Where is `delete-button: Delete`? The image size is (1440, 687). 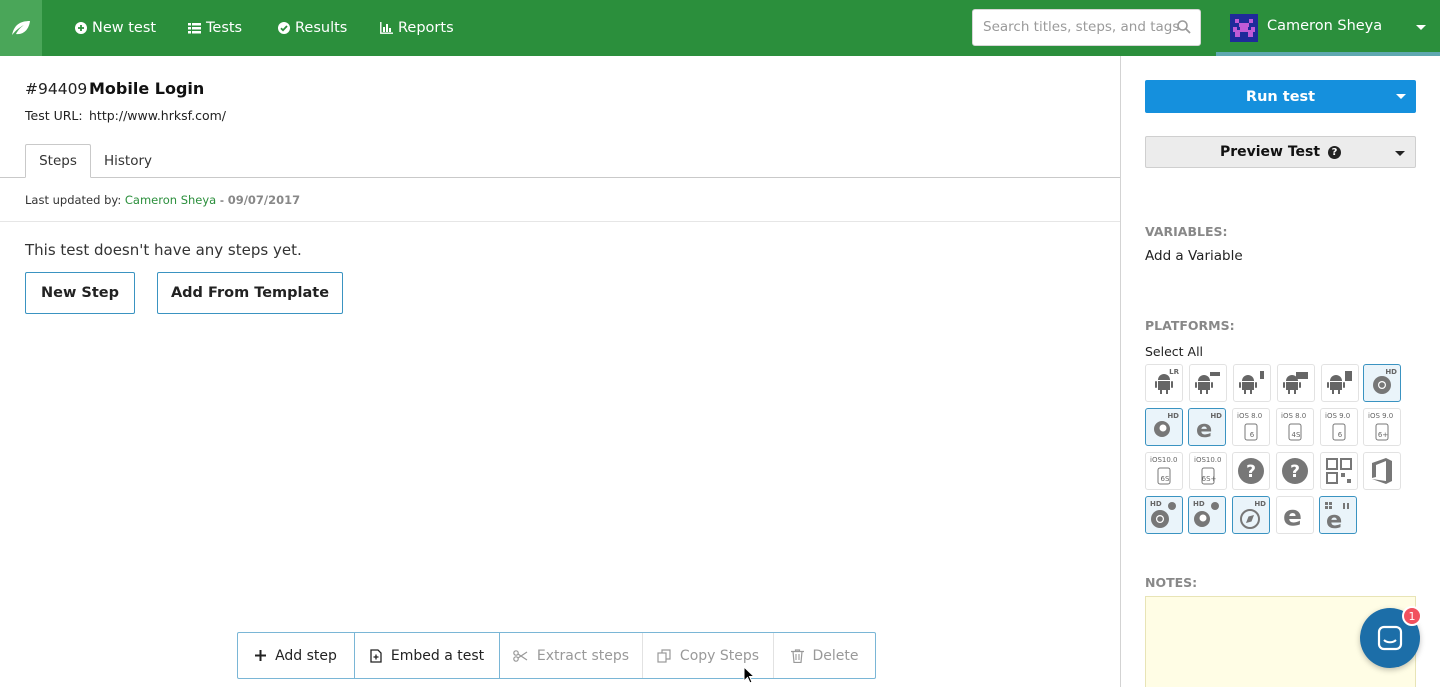
delete-button: Delete is located at coordinates (824, 655).